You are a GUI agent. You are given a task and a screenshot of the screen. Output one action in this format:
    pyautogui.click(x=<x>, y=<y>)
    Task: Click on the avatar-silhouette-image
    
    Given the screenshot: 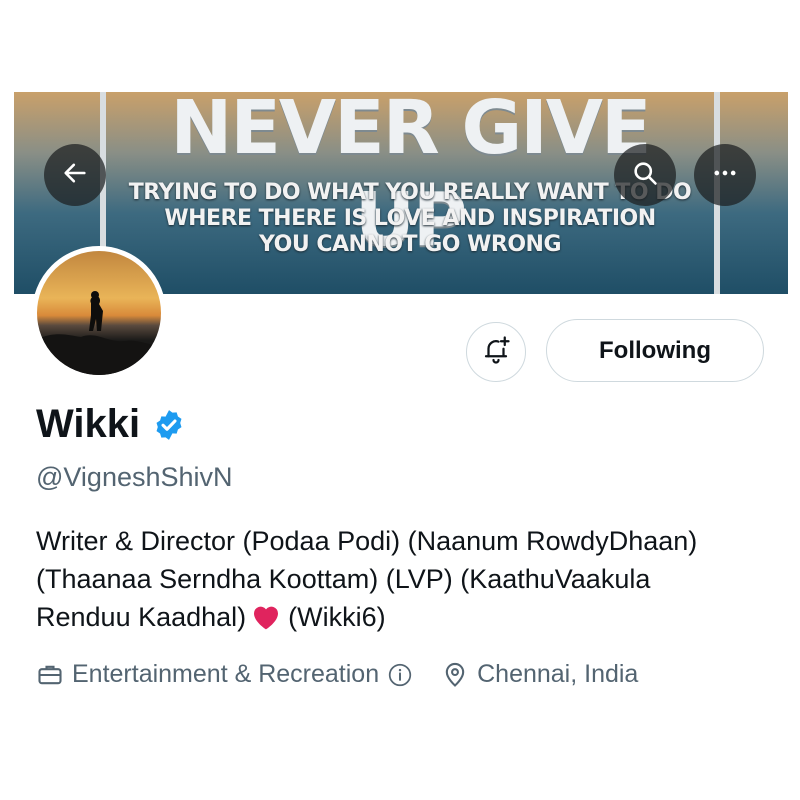 What is the action you would take?
    pyautogui.click(x=99, y=333)
    